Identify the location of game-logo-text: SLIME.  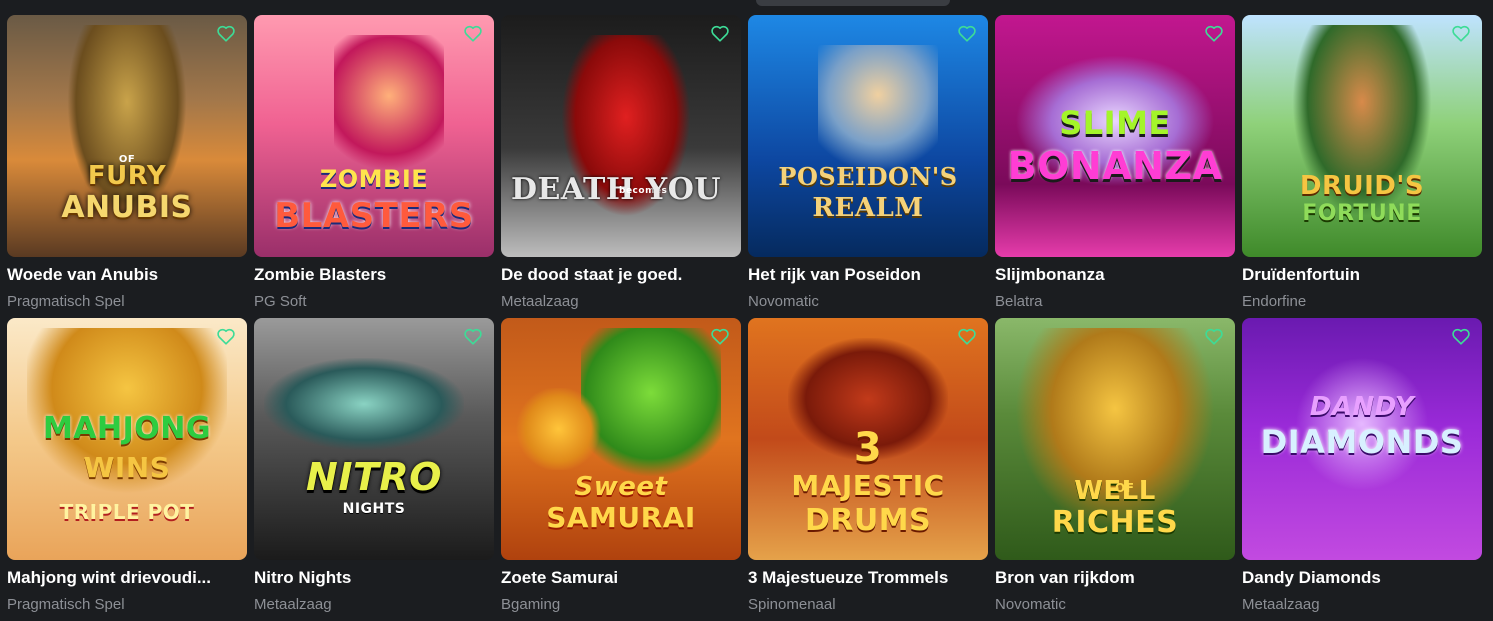
(1115, 123).